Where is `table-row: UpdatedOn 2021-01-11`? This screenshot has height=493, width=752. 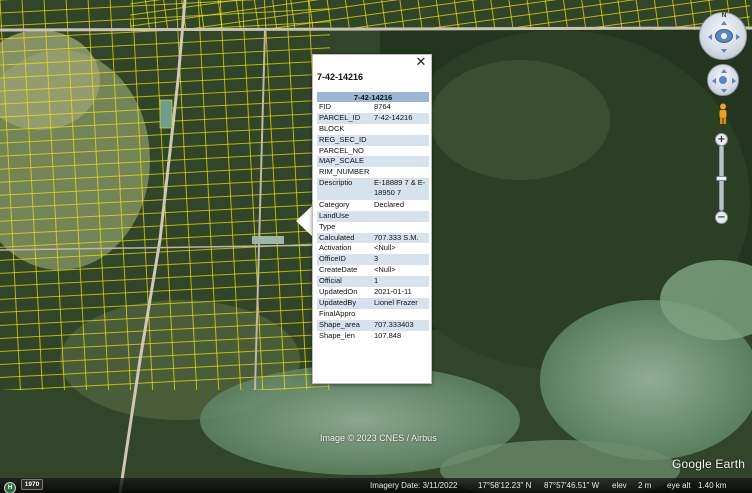 table-row: UpdatedOn 2021-01-11 is located at coordinates (373, 292).